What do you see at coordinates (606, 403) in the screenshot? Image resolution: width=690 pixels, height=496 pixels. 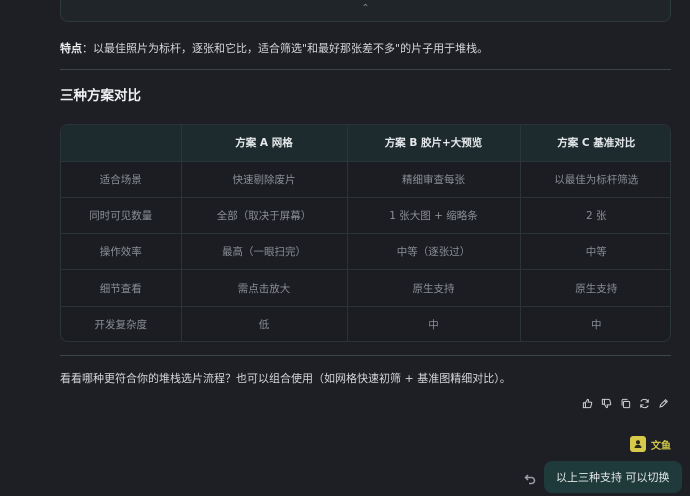 I see `thumbs-down-icon` at bounding box center [606, 403].